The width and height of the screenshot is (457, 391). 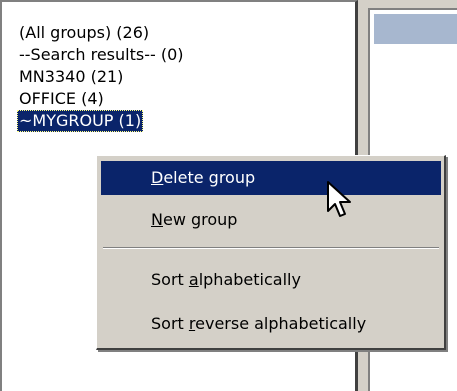 What do you see at coordinates (84, 32) in the screenshot?
I see `group-item-label: (All groups) (26)` at bounding box center [84, 32].